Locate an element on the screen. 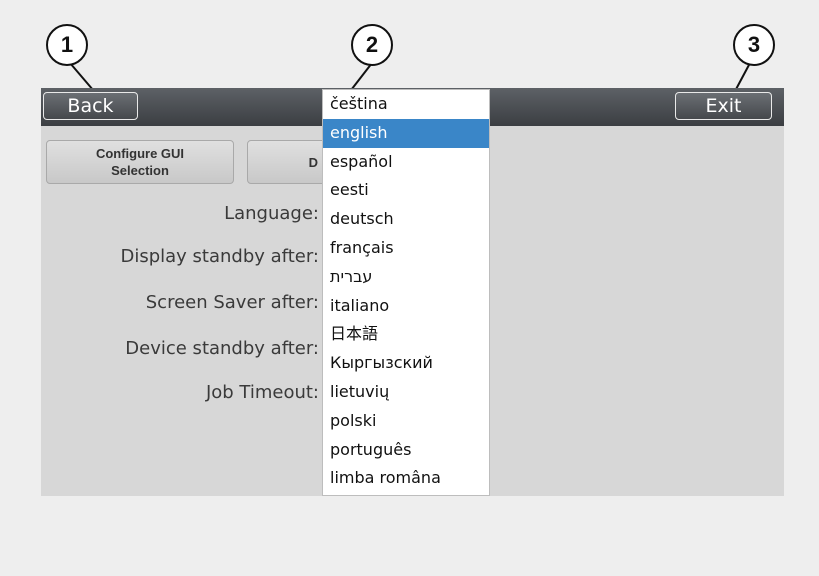 The width and height of the screenshot is (819, 576). language-option: 日本語 is located at coordinates (406, 334).